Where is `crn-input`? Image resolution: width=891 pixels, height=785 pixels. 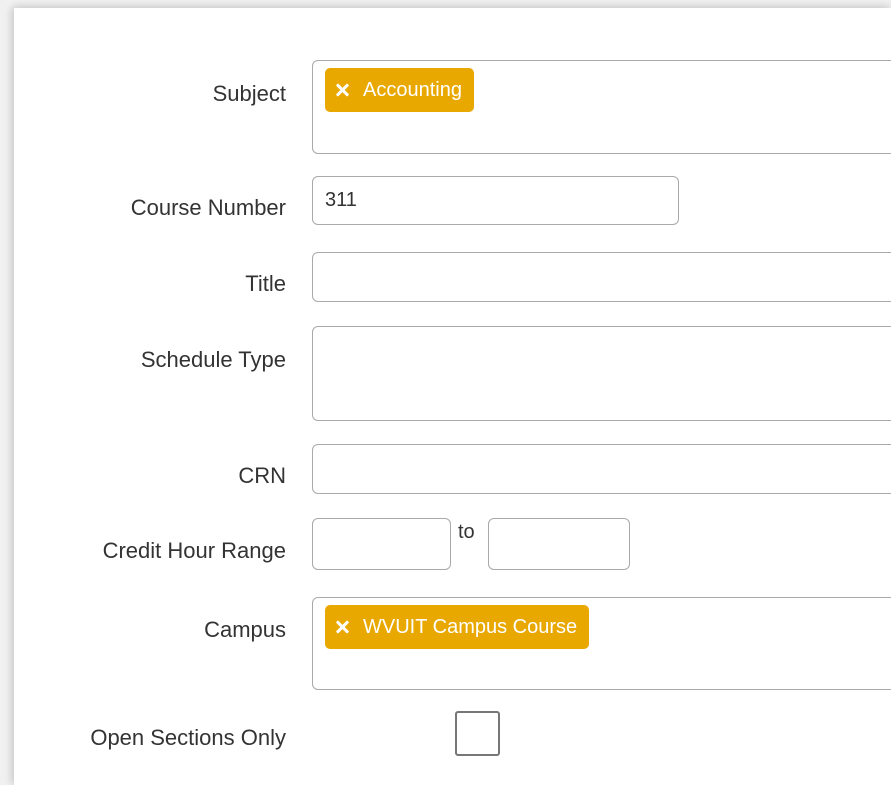 crn-input is located at coordinates (601, 469).